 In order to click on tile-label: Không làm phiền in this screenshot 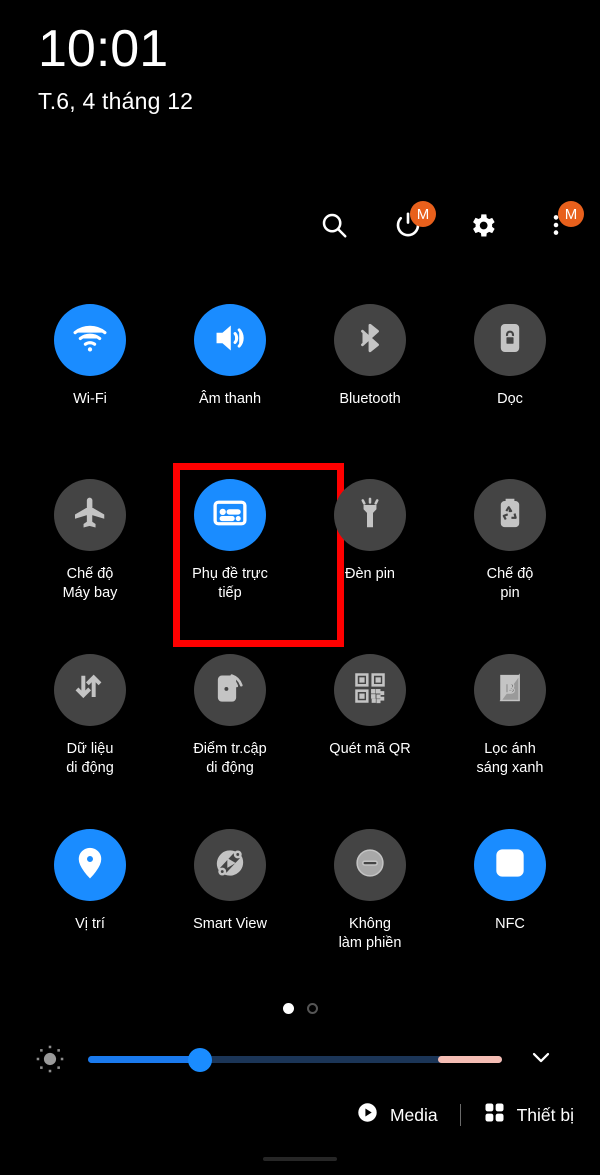, I will do `click(370, 933)`.